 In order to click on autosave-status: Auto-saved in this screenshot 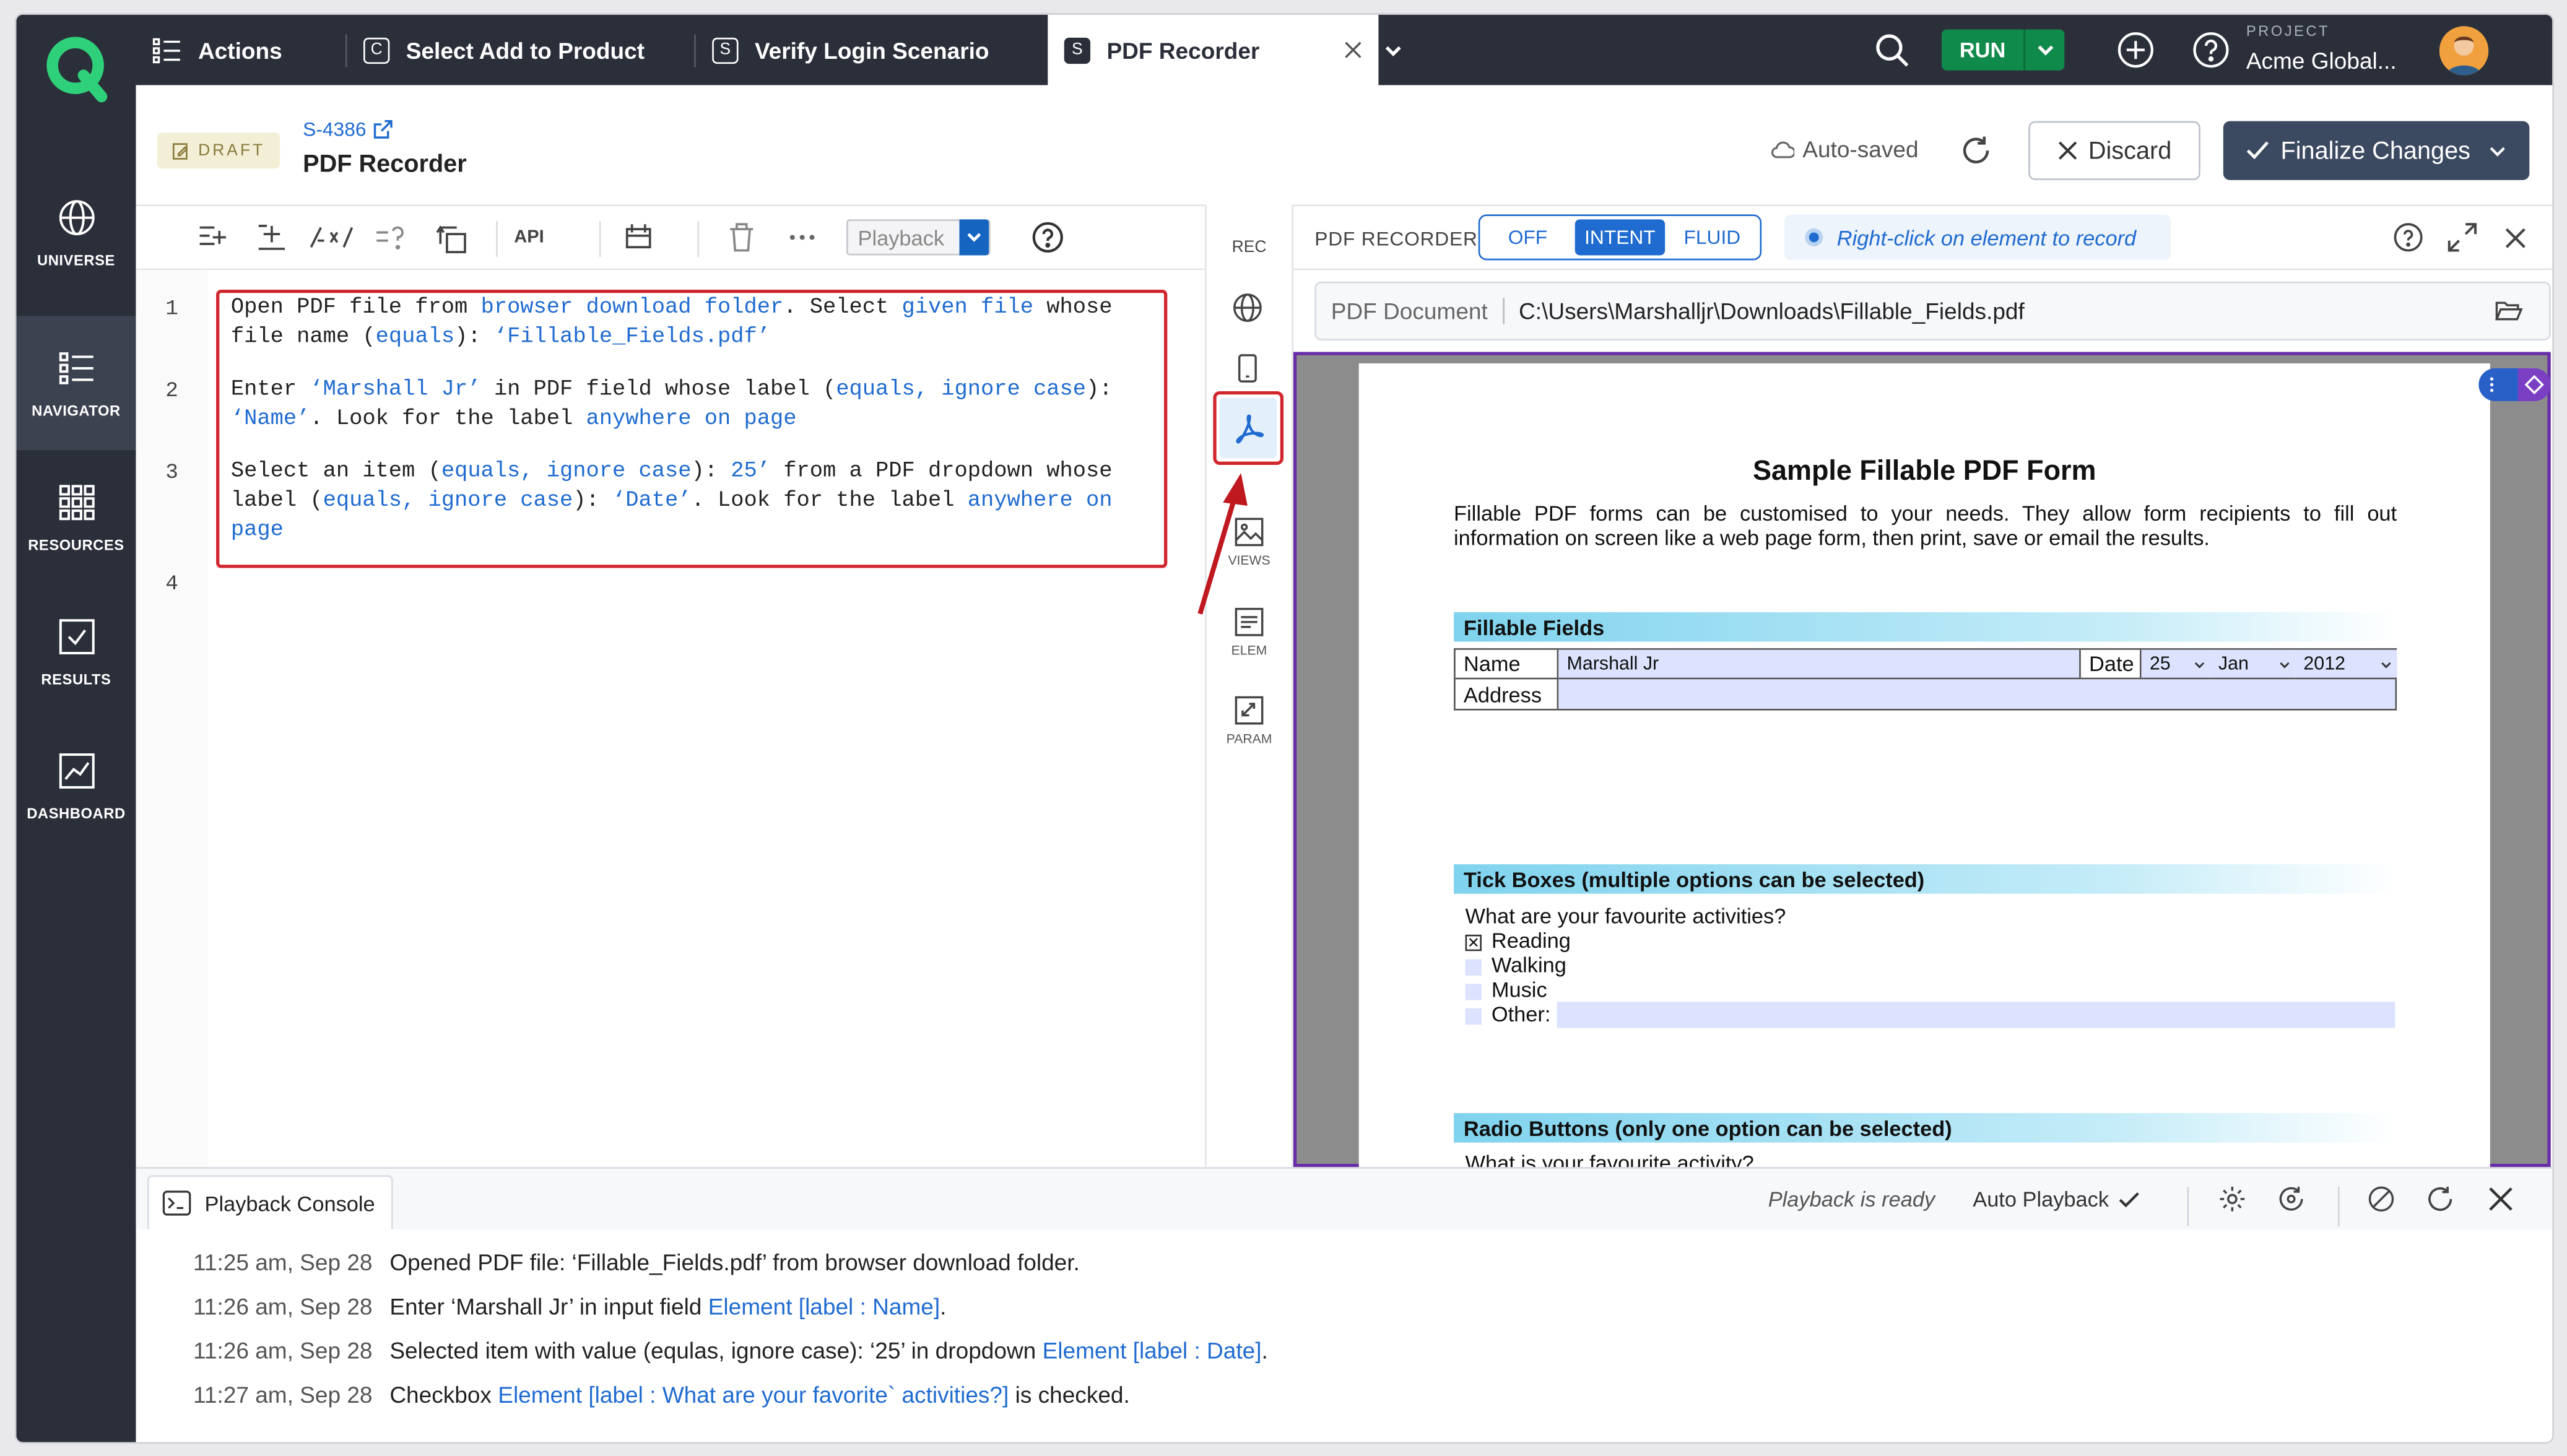, I will do `click(1845, 149)`.